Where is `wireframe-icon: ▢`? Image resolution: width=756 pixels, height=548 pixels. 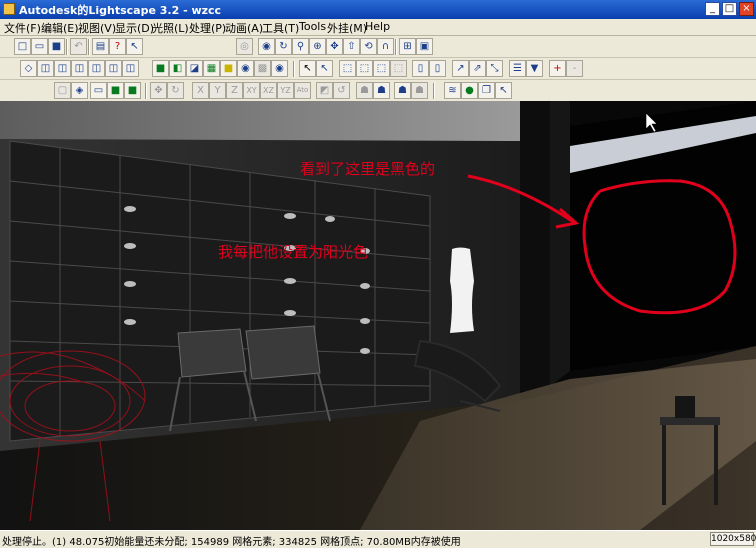 wireframe-icon: ▢ is located at coordinates (62, 90).